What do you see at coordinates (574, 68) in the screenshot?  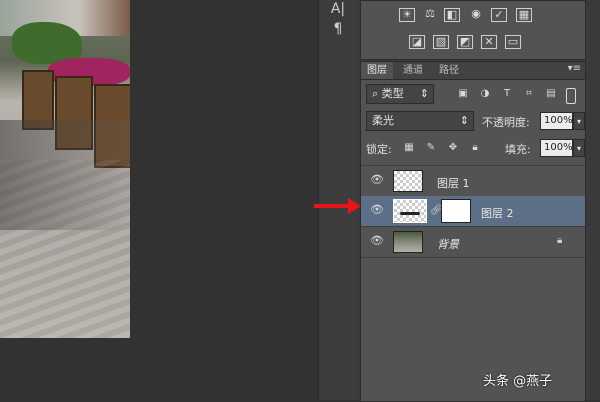 I see `panel-menu-icon: ▾≡` at bounding box center [574, 68].